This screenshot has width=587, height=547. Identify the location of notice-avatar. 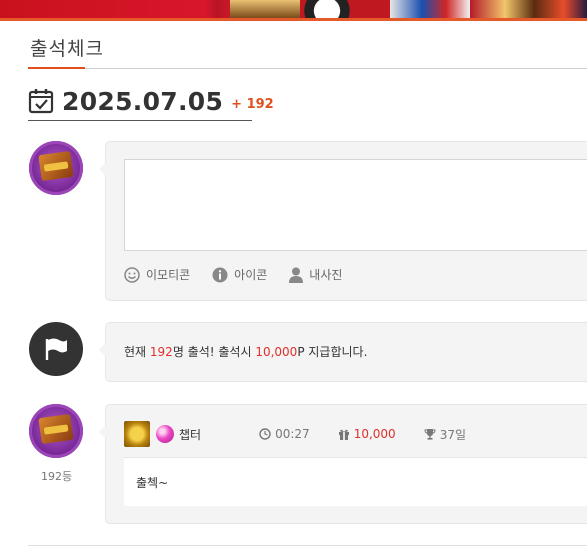
(56, 349).